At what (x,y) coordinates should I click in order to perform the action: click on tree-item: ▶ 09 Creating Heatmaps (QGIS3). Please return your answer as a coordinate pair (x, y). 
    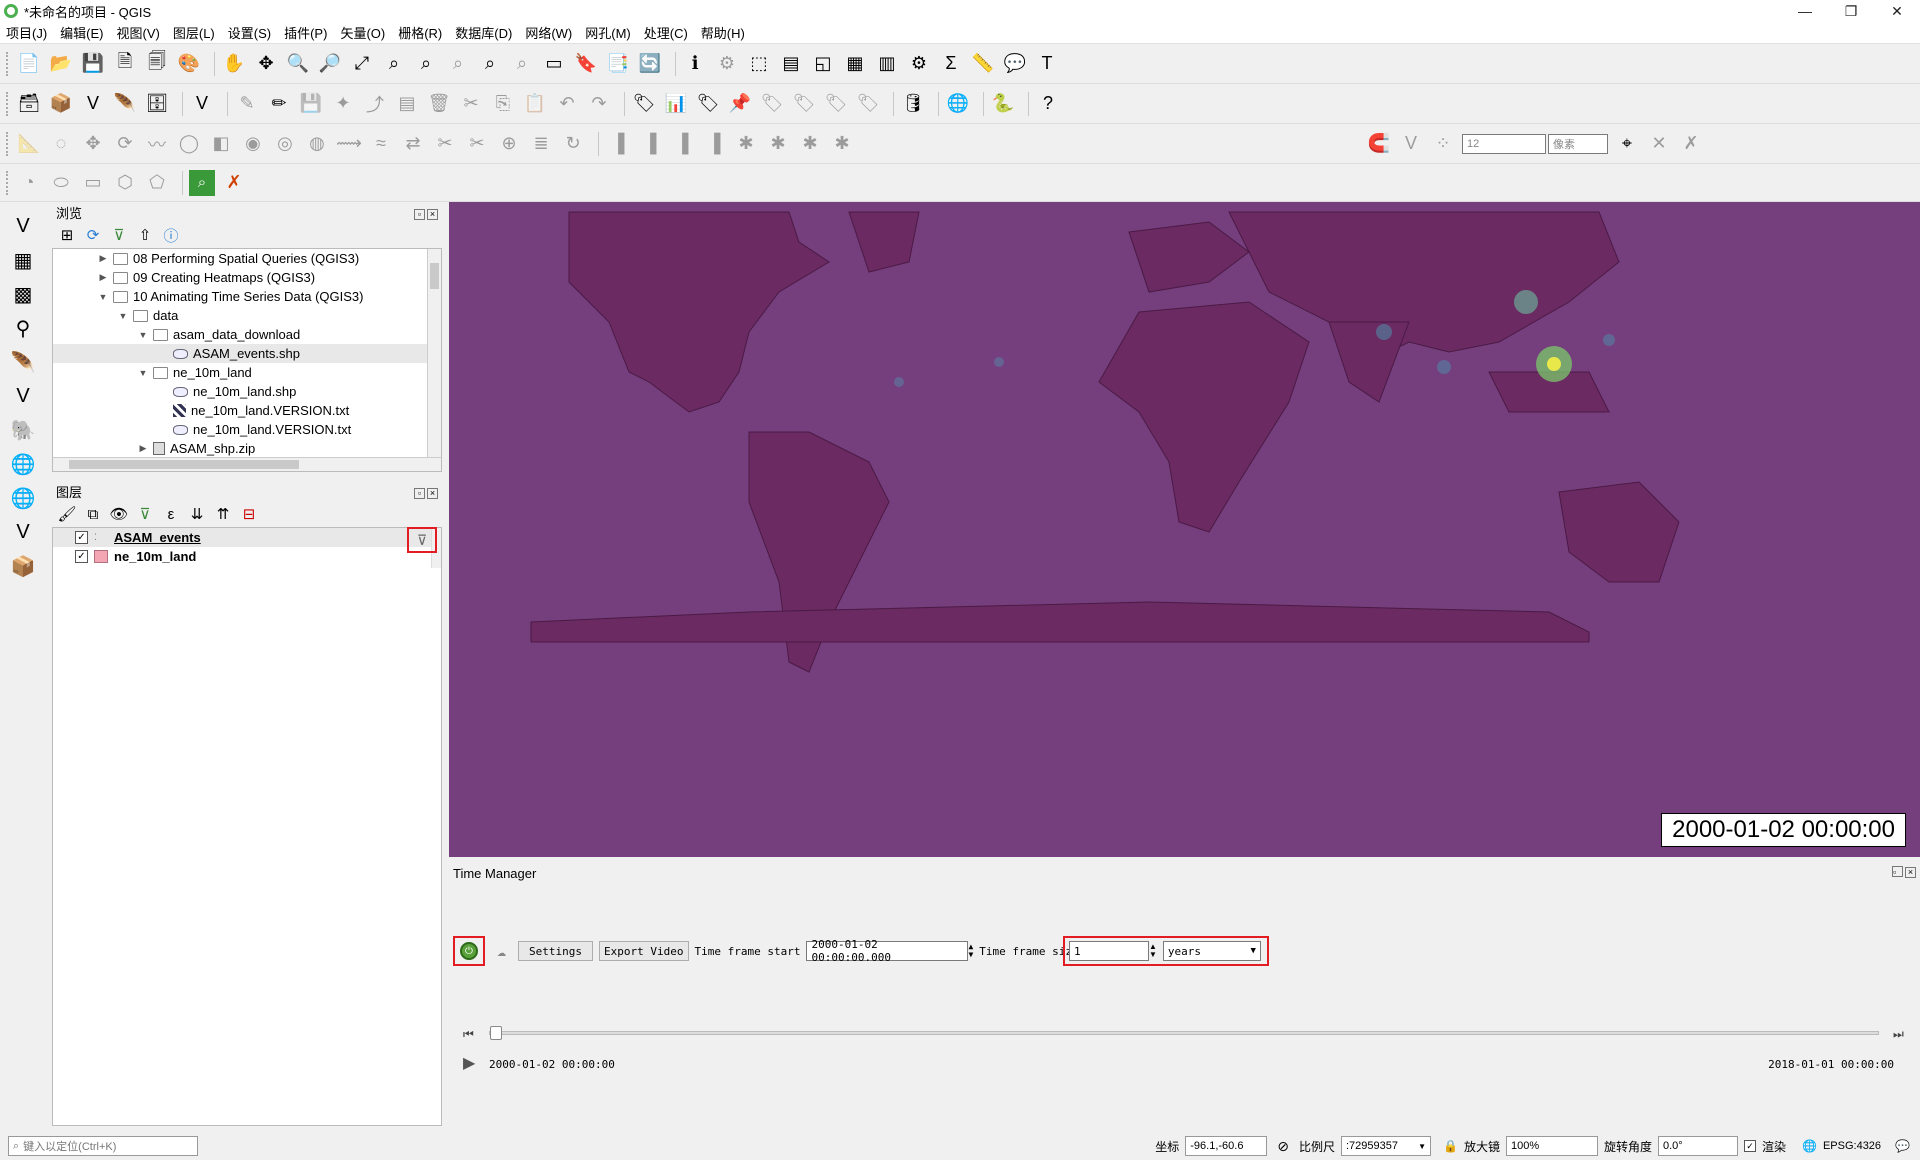
    Looking at the image, I should click on (247, 277).